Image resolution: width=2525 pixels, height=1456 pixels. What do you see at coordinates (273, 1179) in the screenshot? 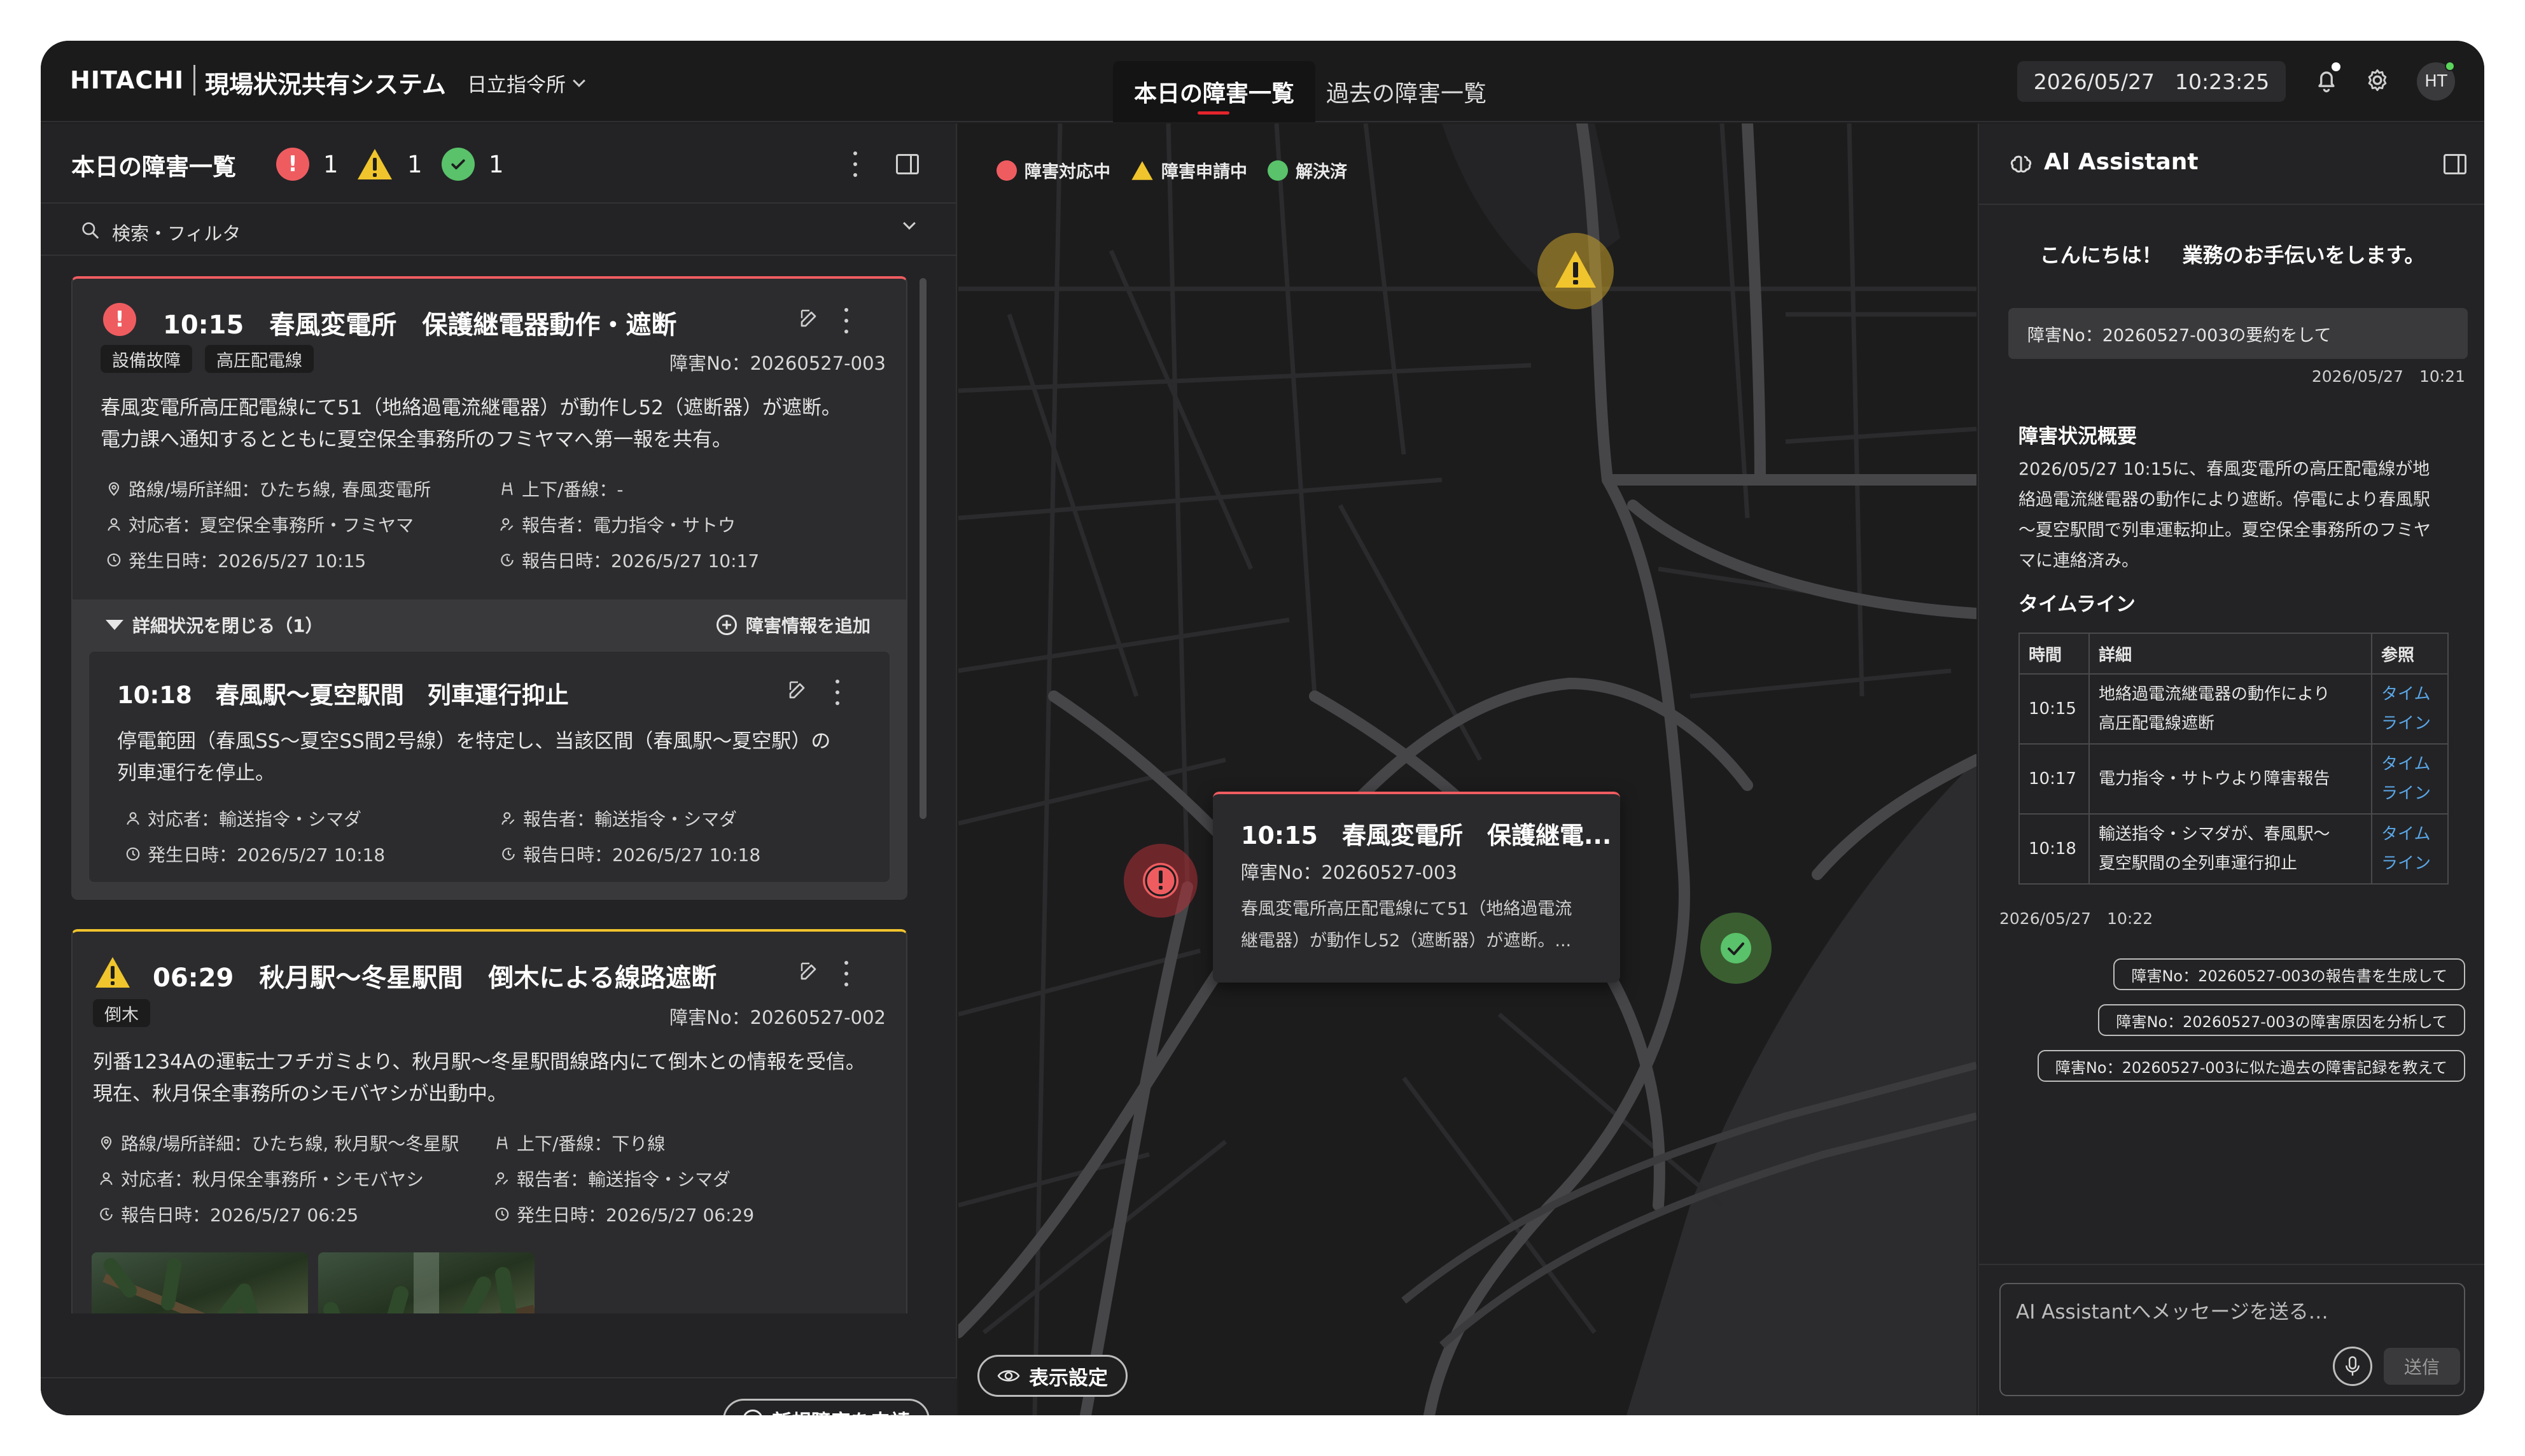
I see `responder-text: 対応者：秋月保全事務所・シモバヤシ` at bounding box center [273, 1179].